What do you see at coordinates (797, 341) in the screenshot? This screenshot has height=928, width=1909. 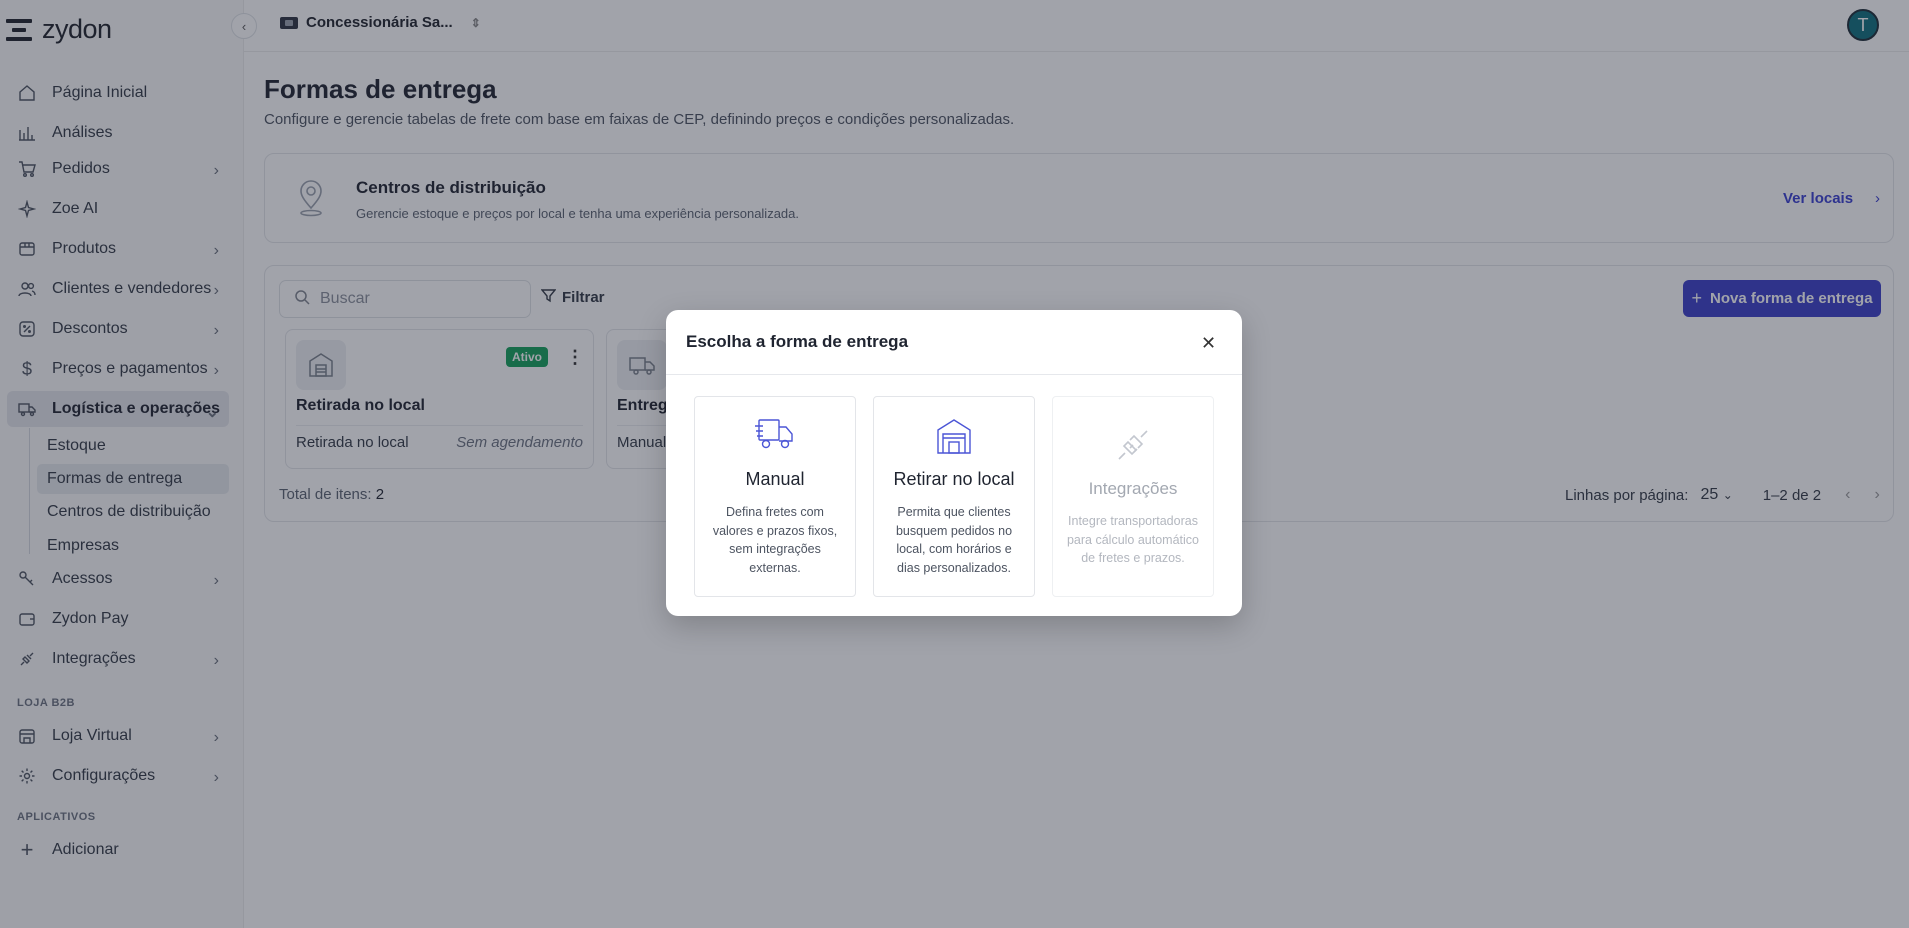 I see `modal-title: Escolha a forma de entrega` at bounding box center [797, 341].